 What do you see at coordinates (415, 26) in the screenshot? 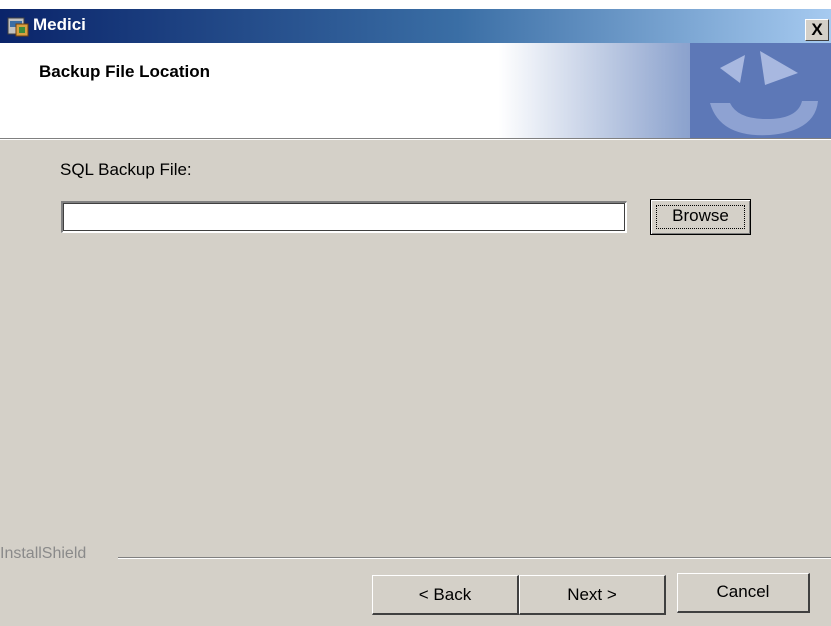
I see `title-bar: Medici X` at bounding box center [415, 26].